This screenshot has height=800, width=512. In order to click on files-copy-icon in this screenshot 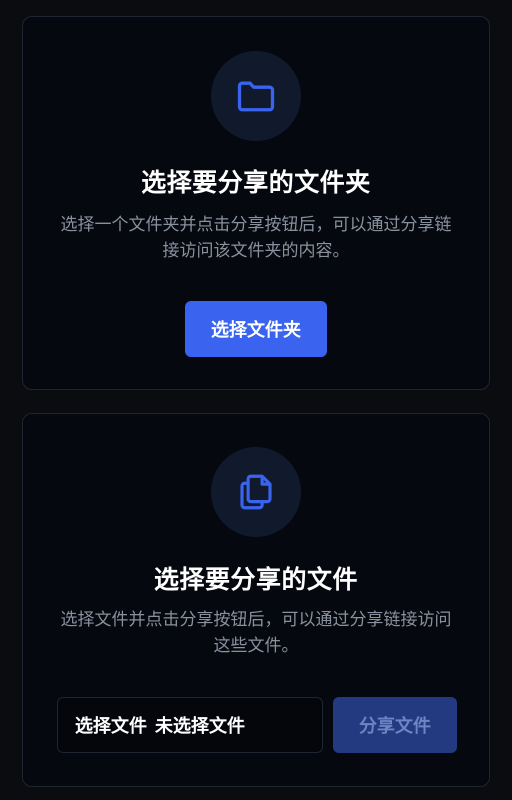, I will do `click(256, 492)`.